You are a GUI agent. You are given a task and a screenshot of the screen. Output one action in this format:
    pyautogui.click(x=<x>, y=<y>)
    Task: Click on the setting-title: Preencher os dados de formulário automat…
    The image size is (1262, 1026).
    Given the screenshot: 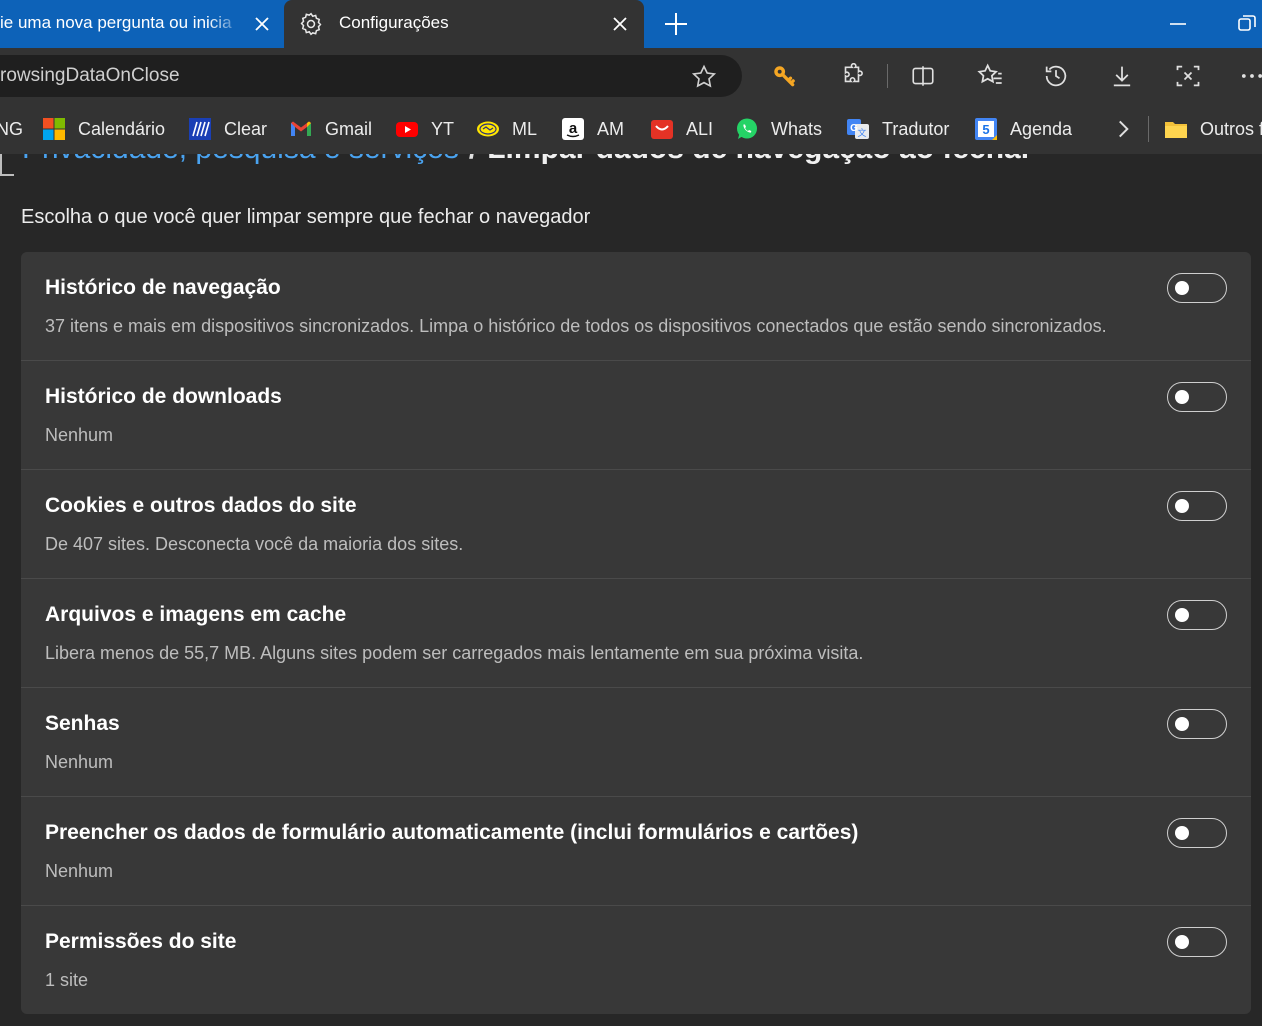 What is the action you would take?
    pyautogui.click(x=452, y=832)
    